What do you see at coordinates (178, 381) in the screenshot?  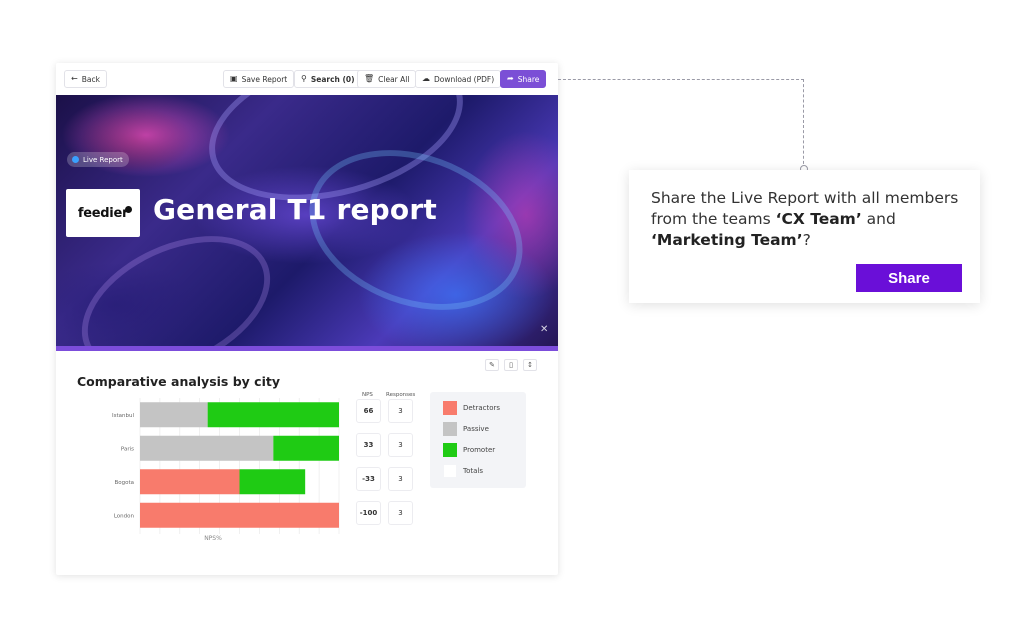 I see `chart-title: Comparative analysis by city` at bounding box center [178, 381].